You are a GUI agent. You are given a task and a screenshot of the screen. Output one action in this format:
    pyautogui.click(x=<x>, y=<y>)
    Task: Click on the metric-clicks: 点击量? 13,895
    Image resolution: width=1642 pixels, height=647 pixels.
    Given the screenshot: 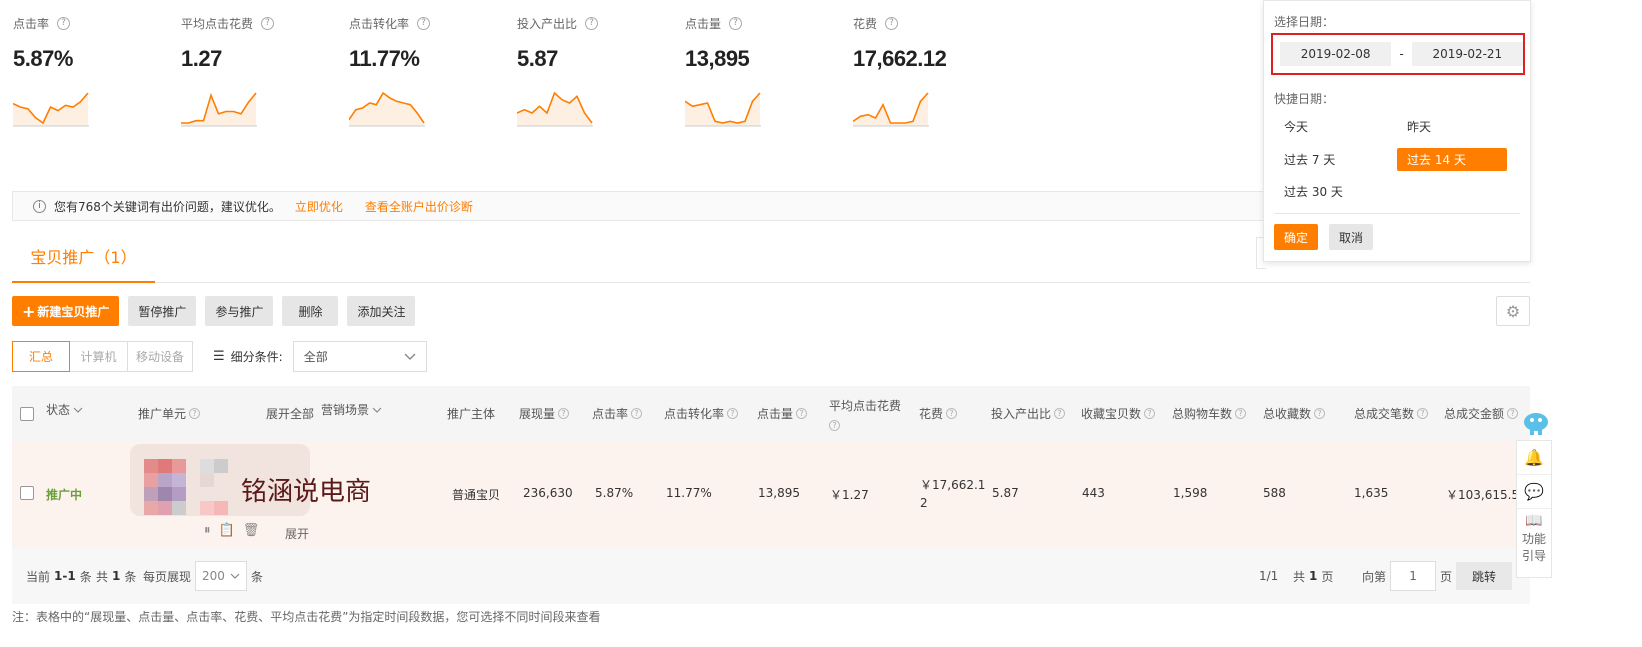 What is the action you would take?
    pyautogui.click(x=769, y=72)
    